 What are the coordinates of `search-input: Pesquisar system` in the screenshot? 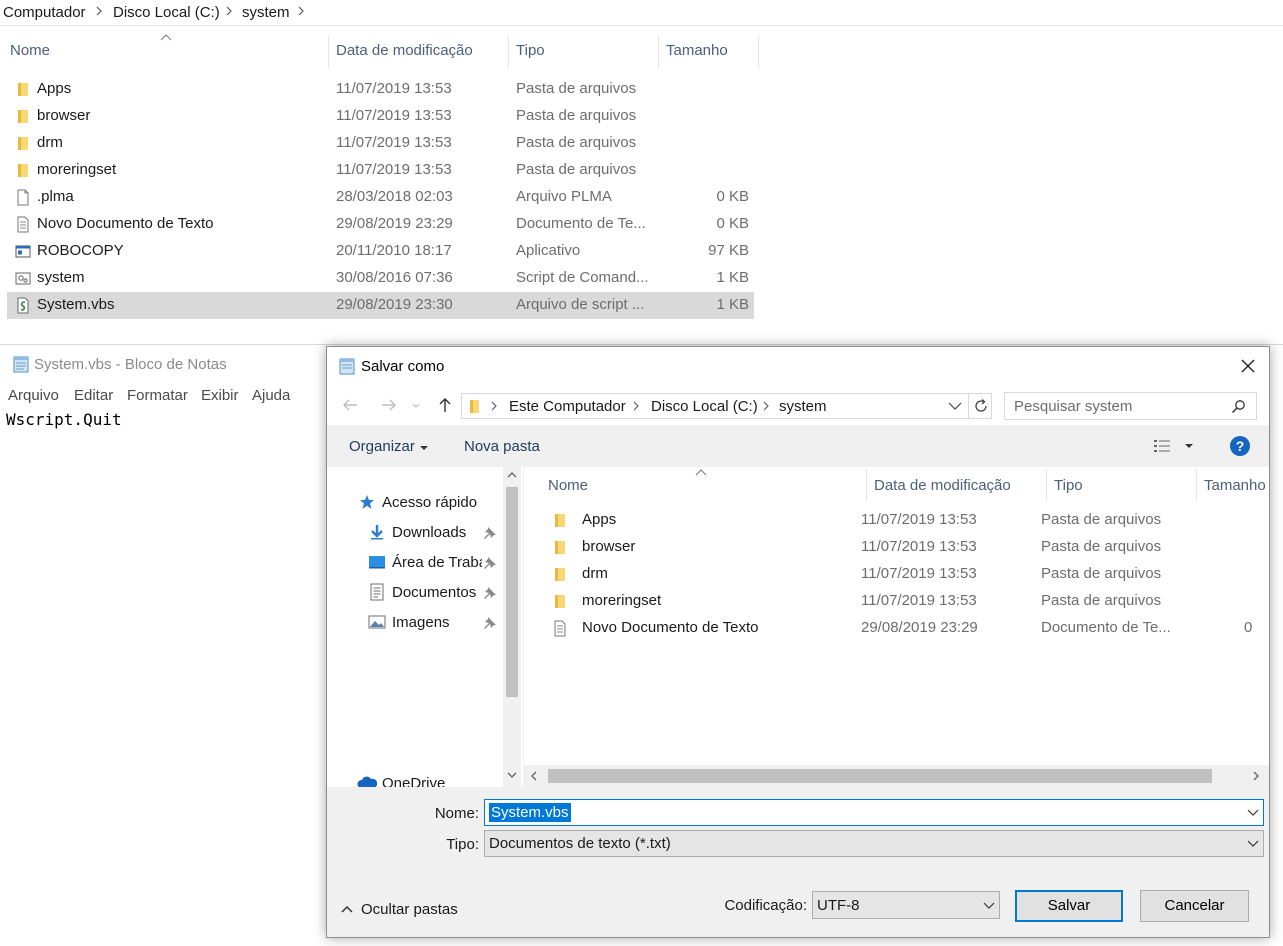 It's located at (1130, 406).